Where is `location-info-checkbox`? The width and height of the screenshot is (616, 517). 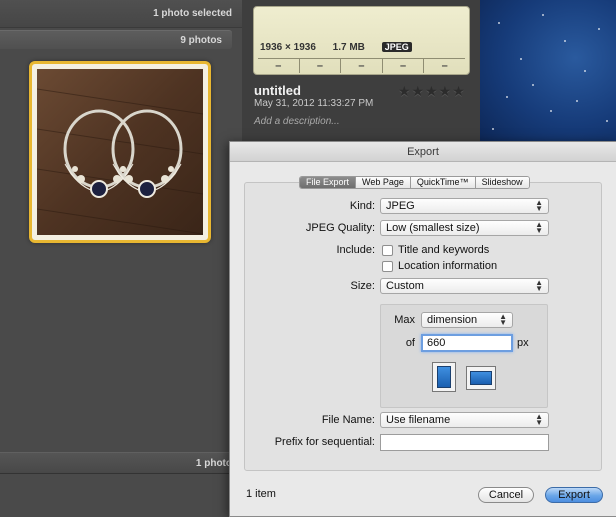 location-info-checkbox is located at coordinates (387, 266).